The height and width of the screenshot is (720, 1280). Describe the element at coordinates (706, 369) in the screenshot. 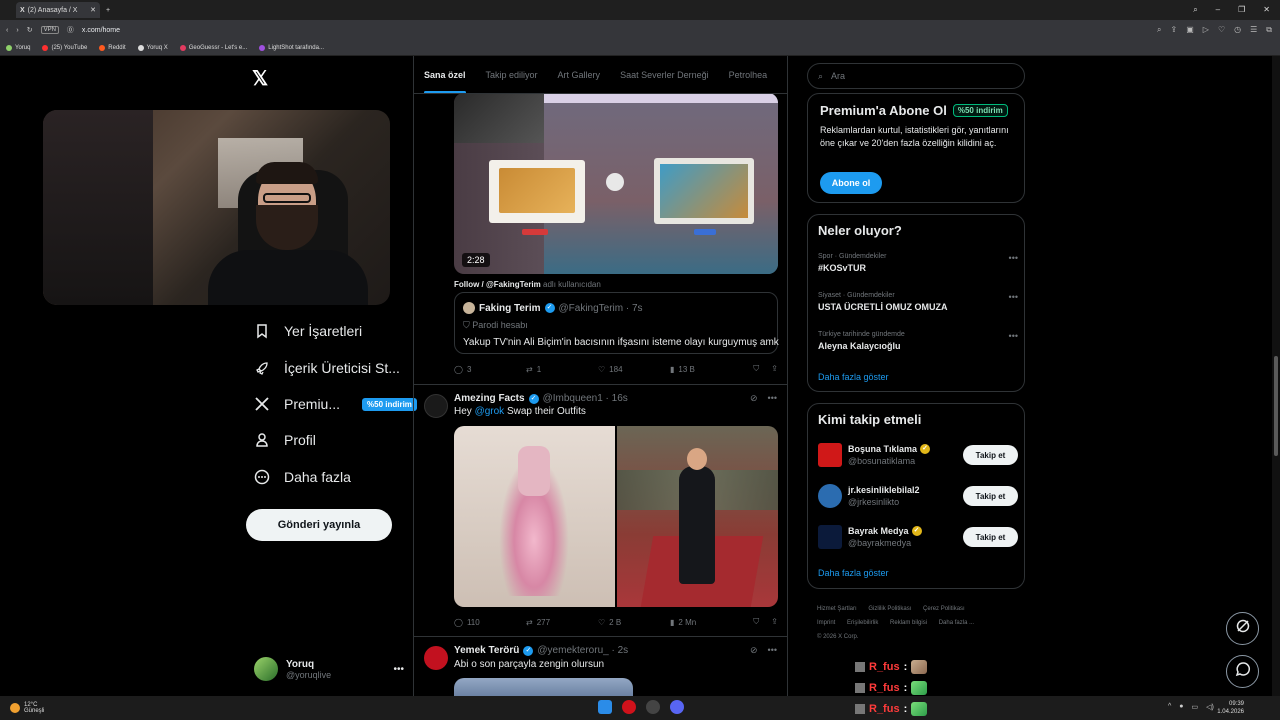

I see `views-button: ▮ 13 B` at that location.